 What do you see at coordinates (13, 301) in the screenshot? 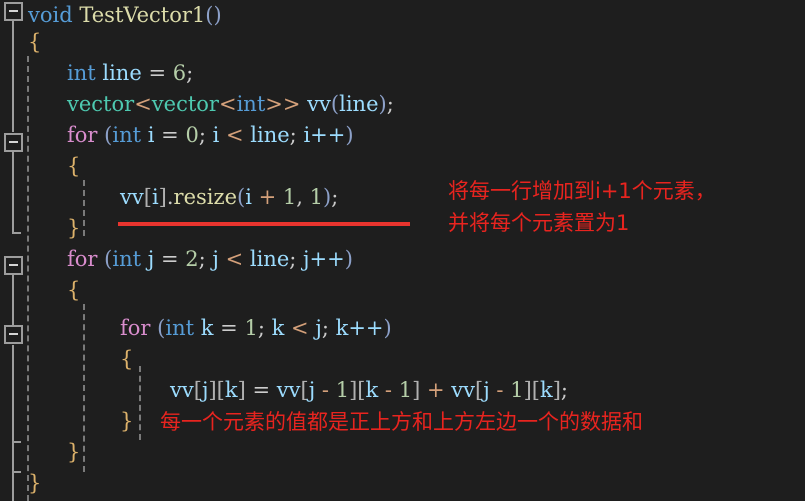
I see `fold-spine-for-j` at bounding box center [13, 301].